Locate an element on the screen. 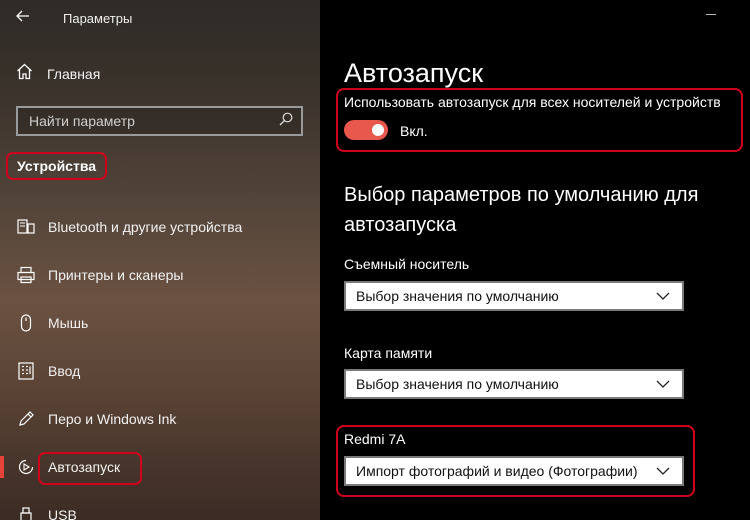 The image size is (750, 520). search-box is located at coordinates (159, 121).